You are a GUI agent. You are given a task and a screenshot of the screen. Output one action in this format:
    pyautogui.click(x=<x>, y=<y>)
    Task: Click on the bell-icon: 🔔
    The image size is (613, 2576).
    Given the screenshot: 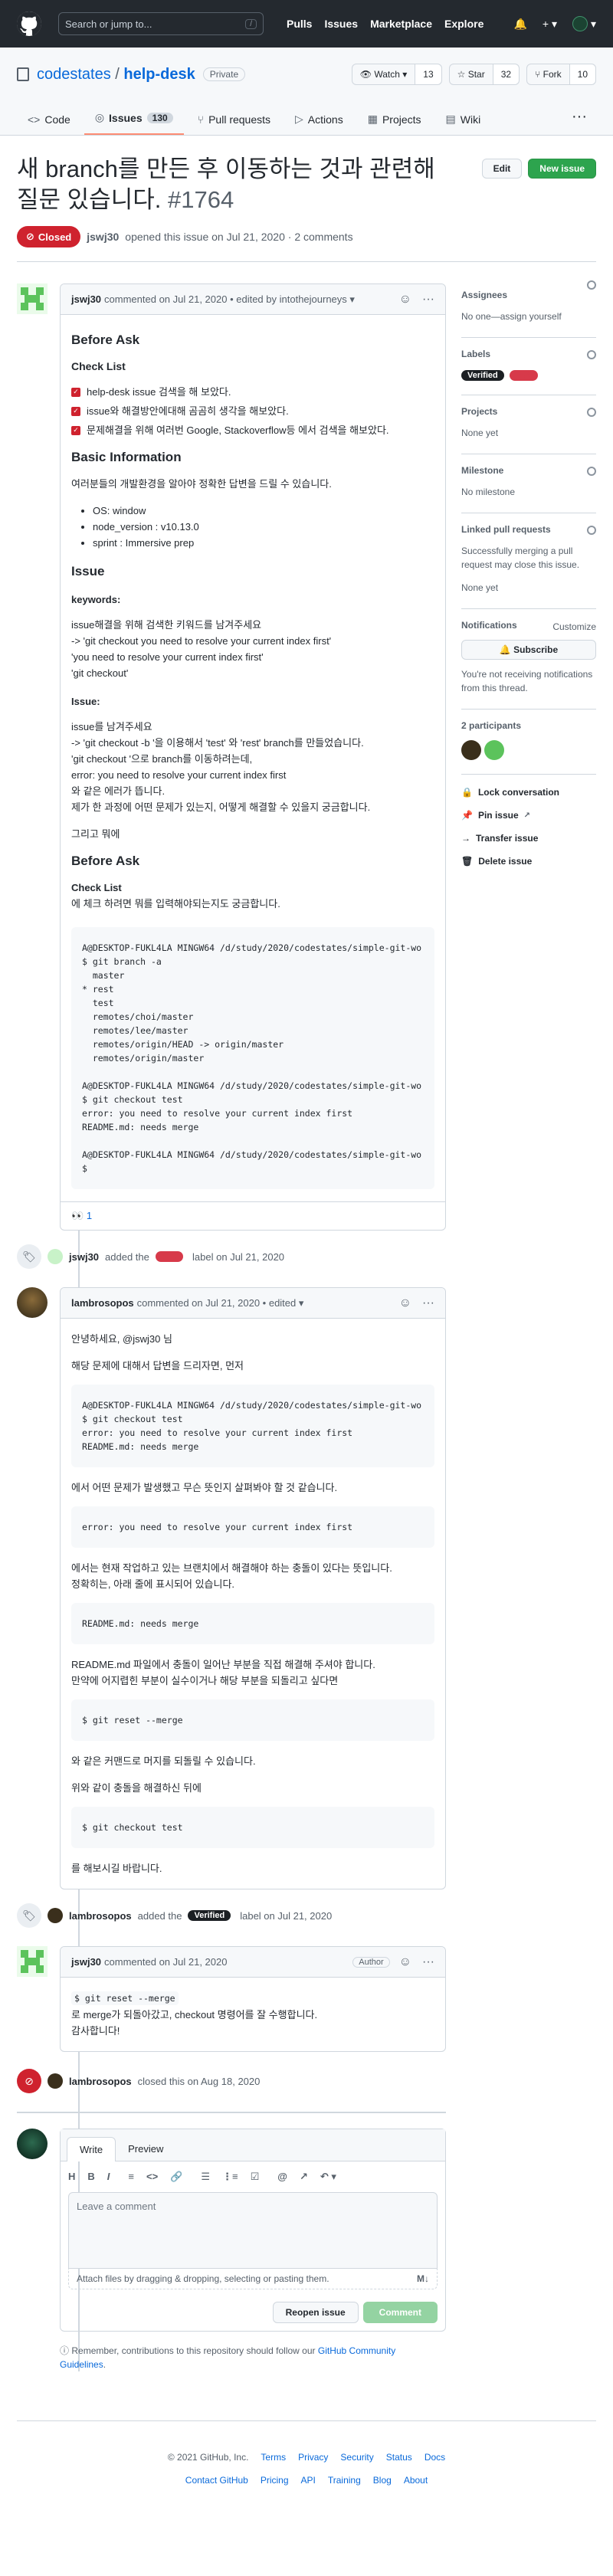 What is the action you would take?
    pyautogui.click(x=519, y=25)
    